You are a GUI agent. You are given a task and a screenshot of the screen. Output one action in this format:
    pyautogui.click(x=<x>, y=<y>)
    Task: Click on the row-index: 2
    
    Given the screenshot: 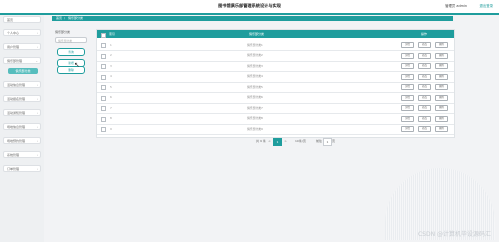 What is the action you would take?
    pyautogui.click(x=111, y=55)
    